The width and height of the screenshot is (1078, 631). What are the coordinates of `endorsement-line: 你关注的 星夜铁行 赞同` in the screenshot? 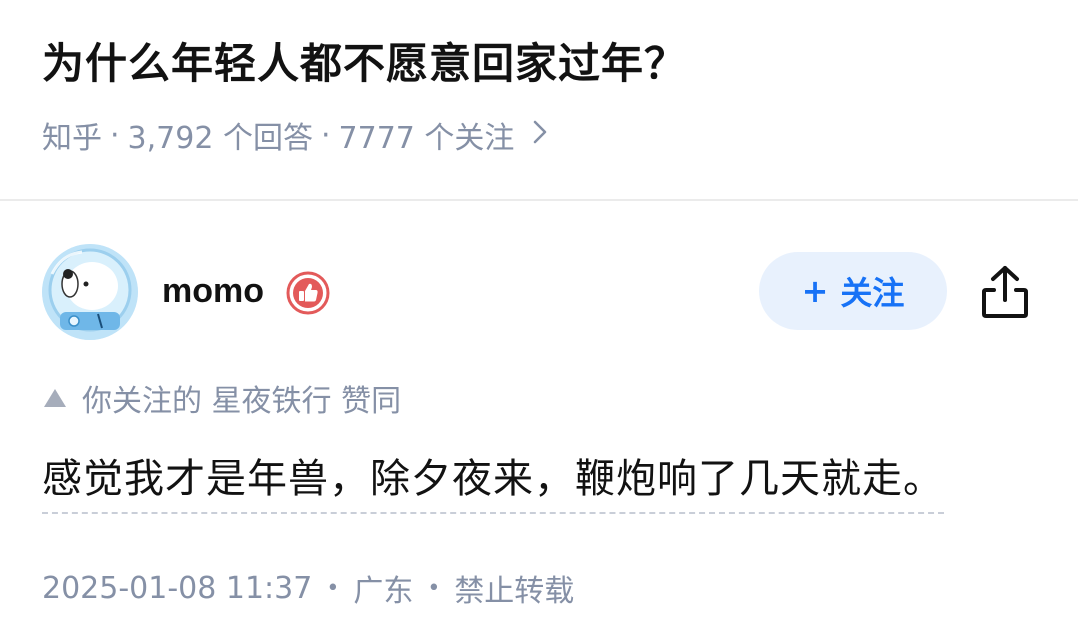 It's located at (221, 398).